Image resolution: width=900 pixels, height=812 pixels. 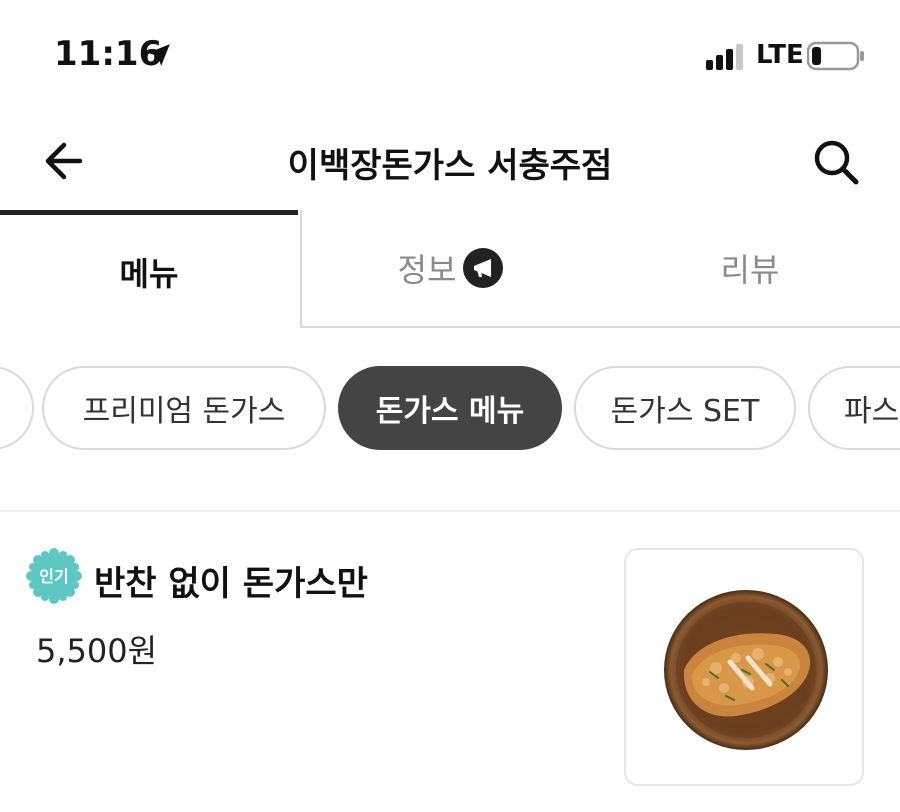 I want to click on tab-info: 정보, so click(x=450, y=269).